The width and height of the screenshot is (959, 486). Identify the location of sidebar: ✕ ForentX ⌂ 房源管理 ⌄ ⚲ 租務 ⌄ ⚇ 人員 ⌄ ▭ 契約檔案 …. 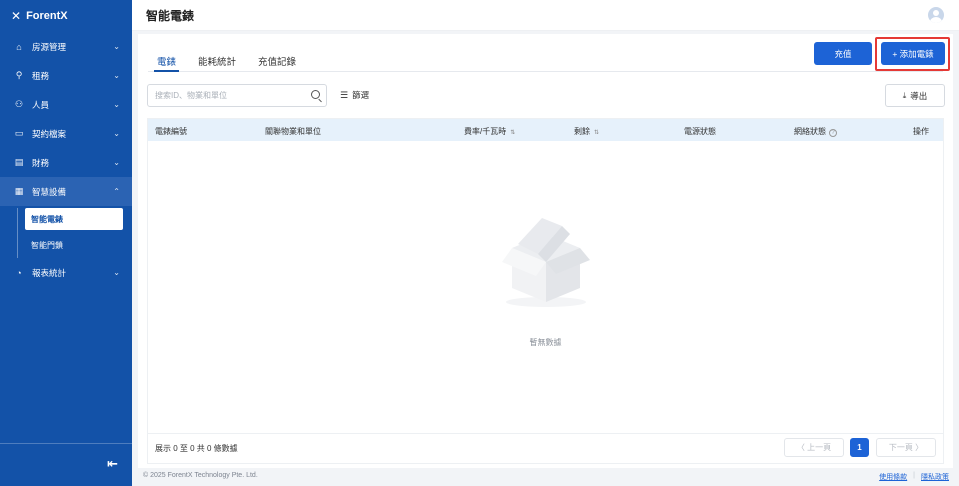
(66, 243).